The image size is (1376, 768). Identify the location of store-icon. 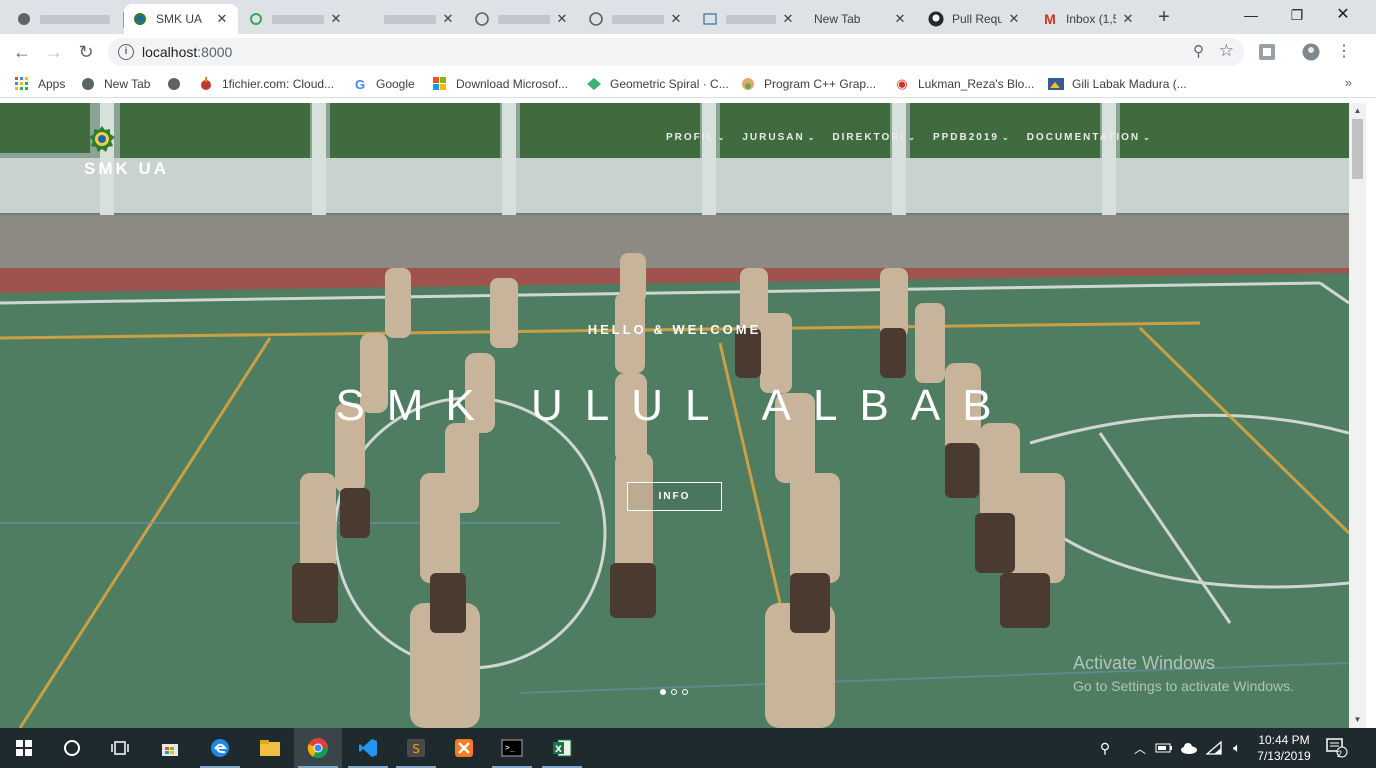
(170, 748).